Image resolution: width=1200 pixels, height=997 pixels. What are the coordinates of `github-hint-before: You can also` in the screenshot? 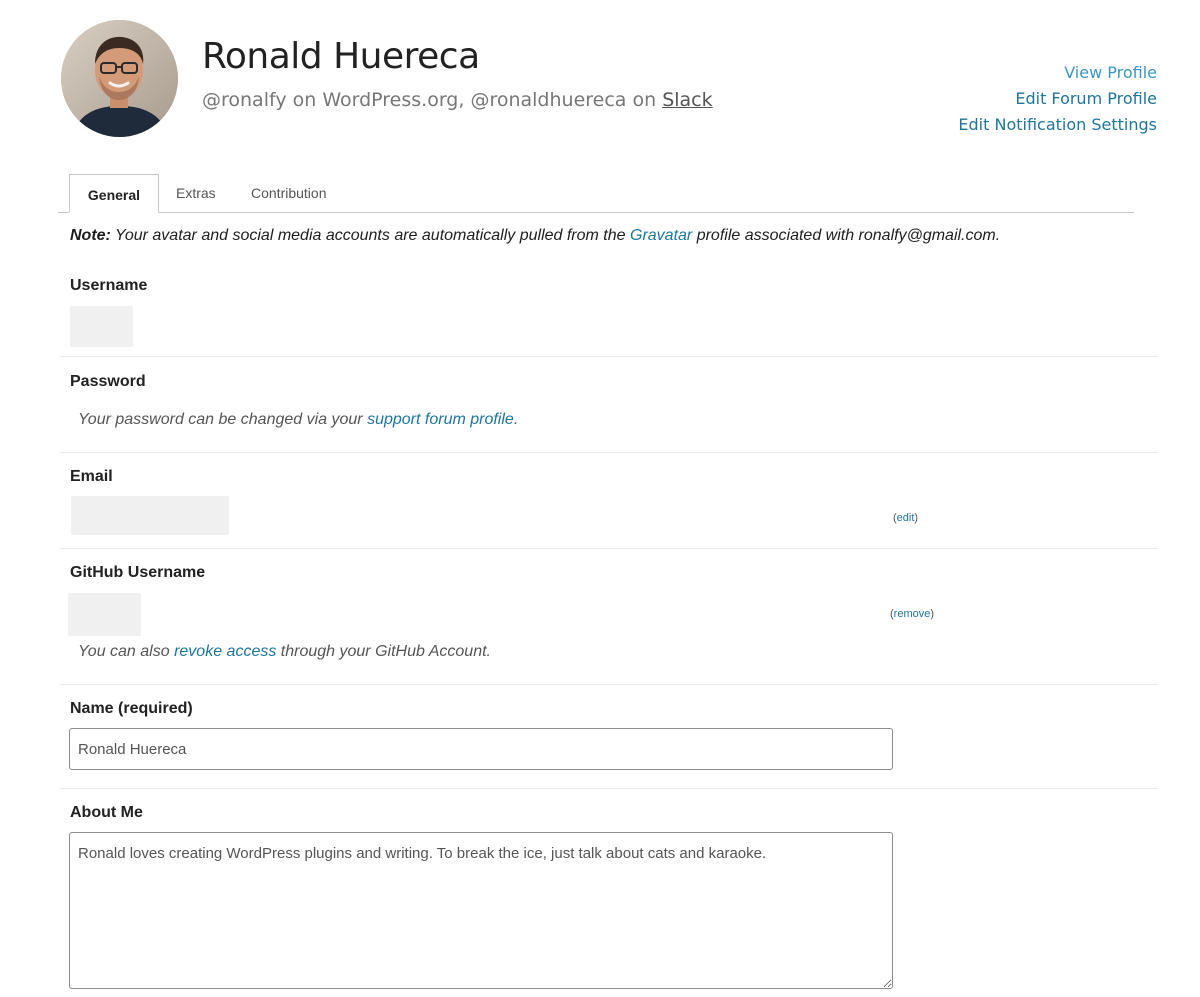 It's located at (126, 651).